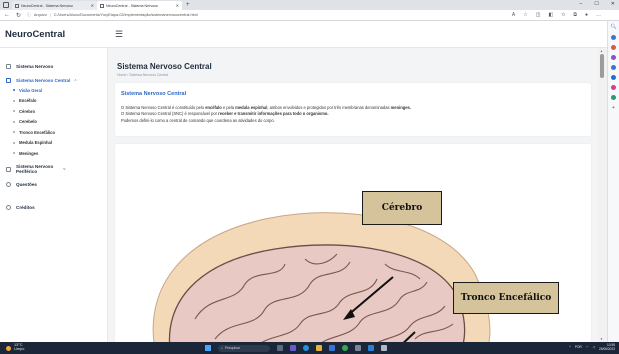 Image resolution: width=619 pixels, height=354 pixels. I want to click on sidebar-item-label: Sistema Nervoso Periférico, so click(34, 169).